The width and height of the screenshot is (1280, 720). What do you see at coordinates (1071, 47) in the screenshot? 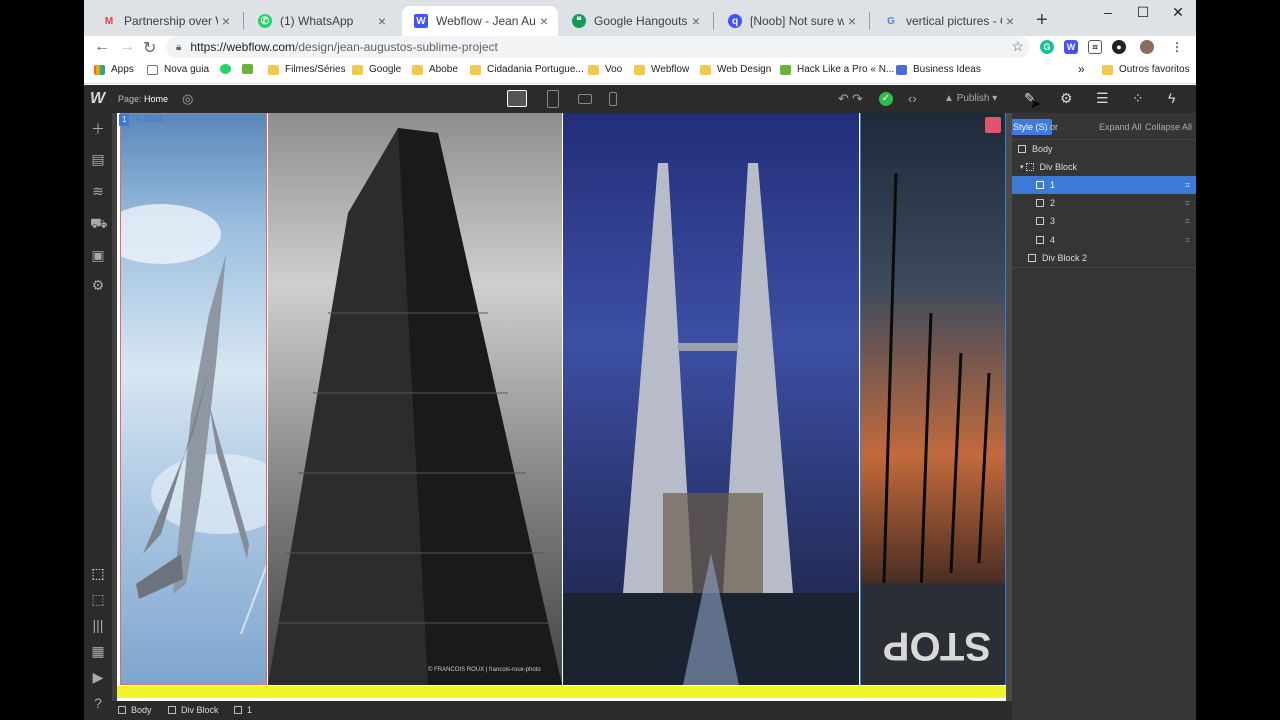
I see `webflow-extension-icon: W` at bounding box center [1071, 47].